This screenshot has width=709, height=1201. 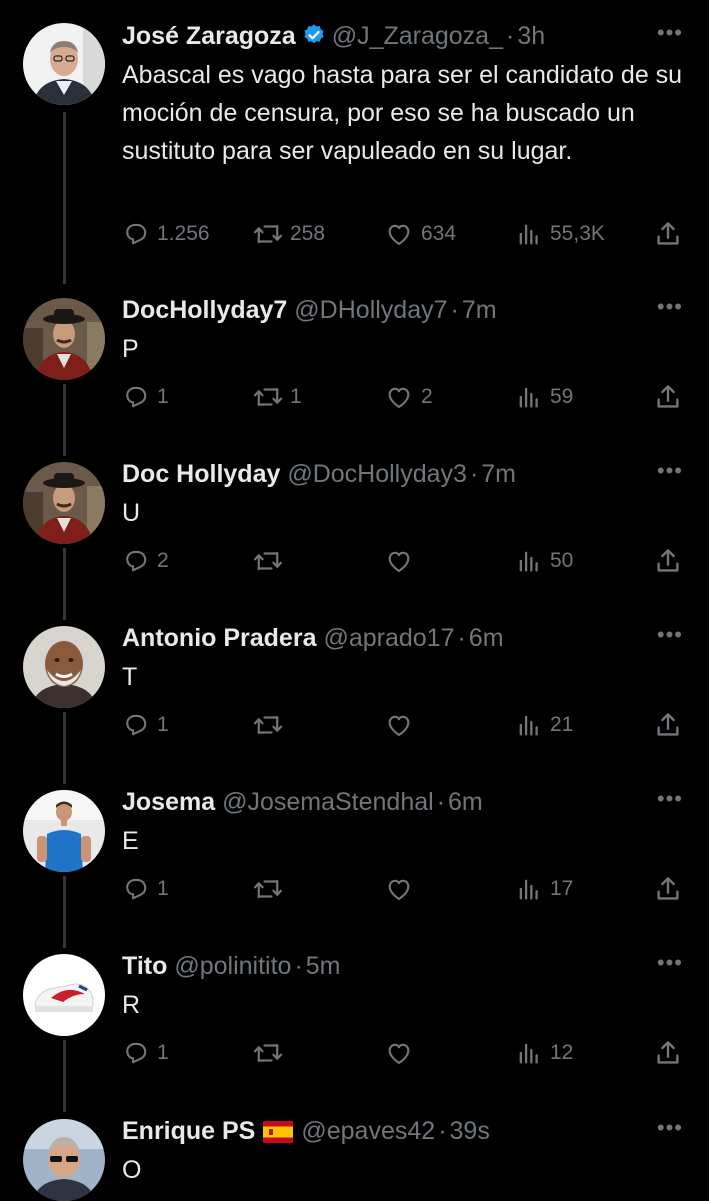 I want to click on tweet-text: P, so click(x=130, y=349).